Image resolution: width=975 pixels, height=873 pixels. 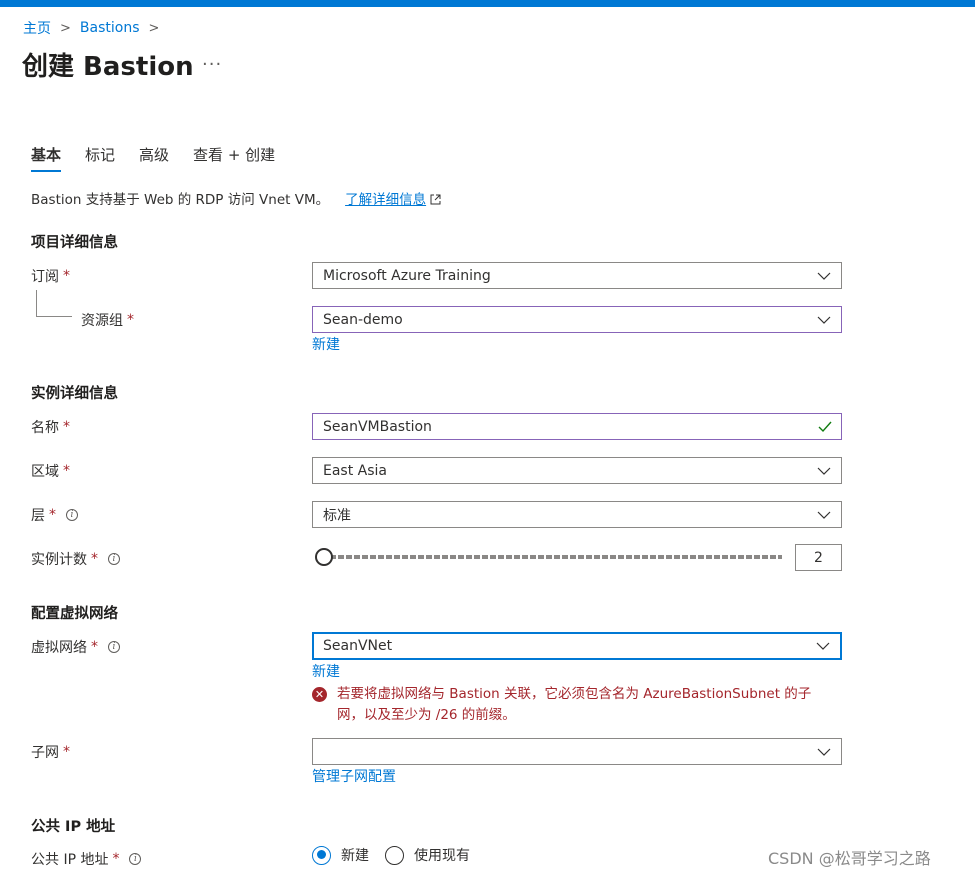 What do you see at coordinates (556, 557) in the screenshot?
I see `instance-count-slider-track` at bounding box center [556, 557].